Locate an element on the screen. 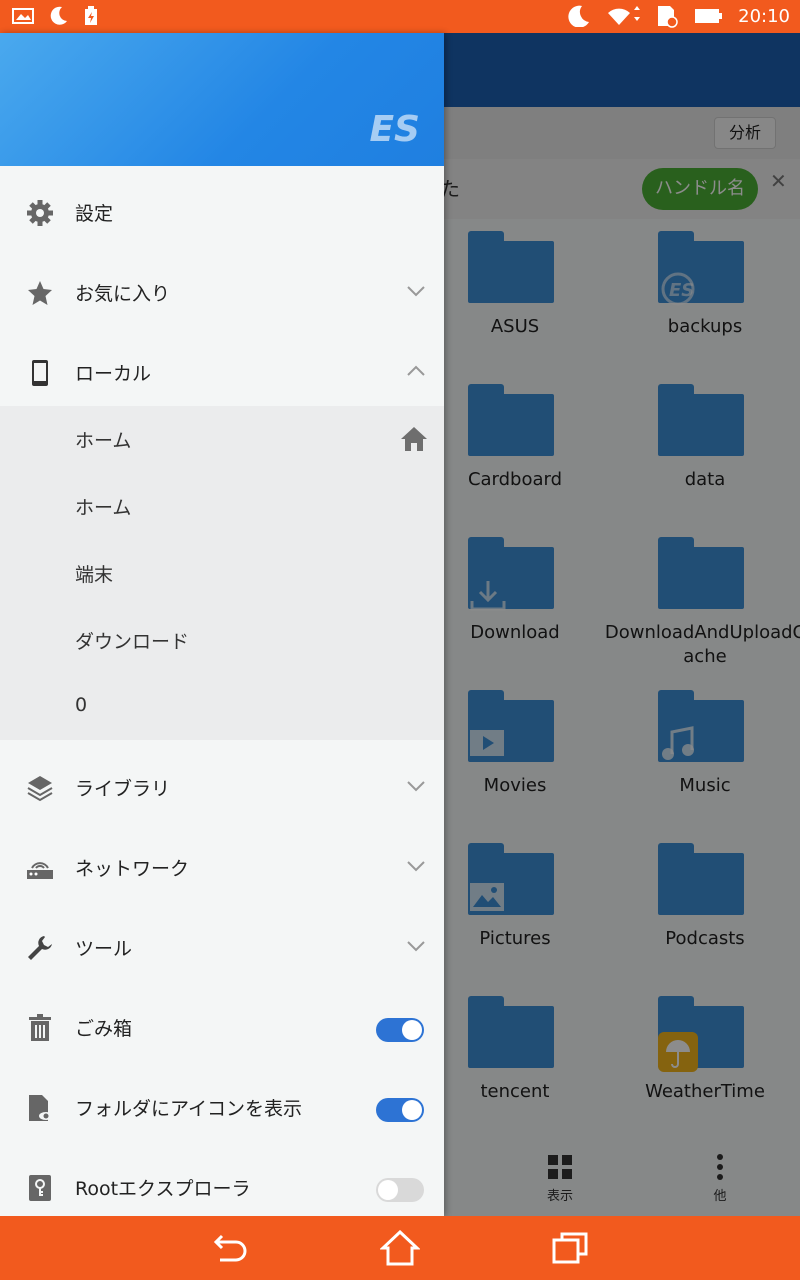  submenu-item-download: ダウンロード is located at coordinates (222, 640).